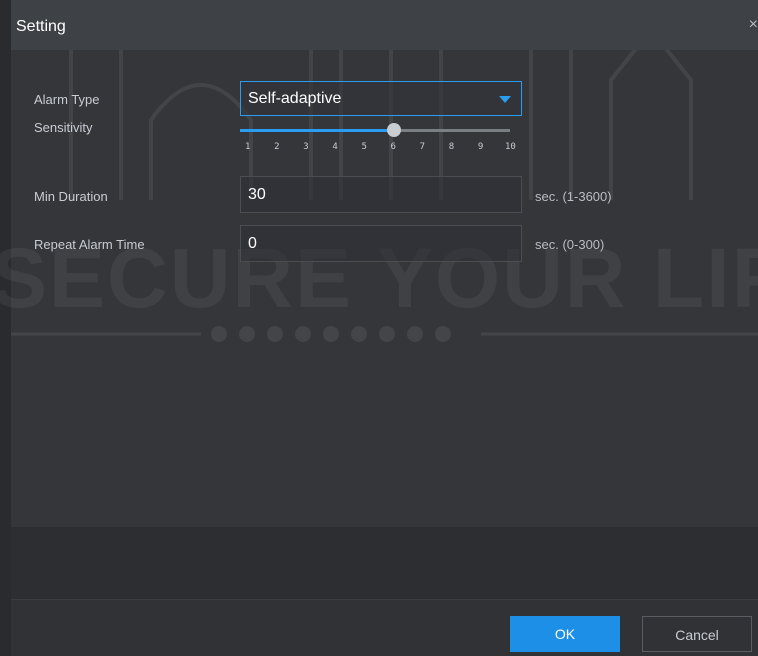  Describe the element at coordinates (422, 147) in the screenshot. I see `sensitivity-tick: 7` at that location.